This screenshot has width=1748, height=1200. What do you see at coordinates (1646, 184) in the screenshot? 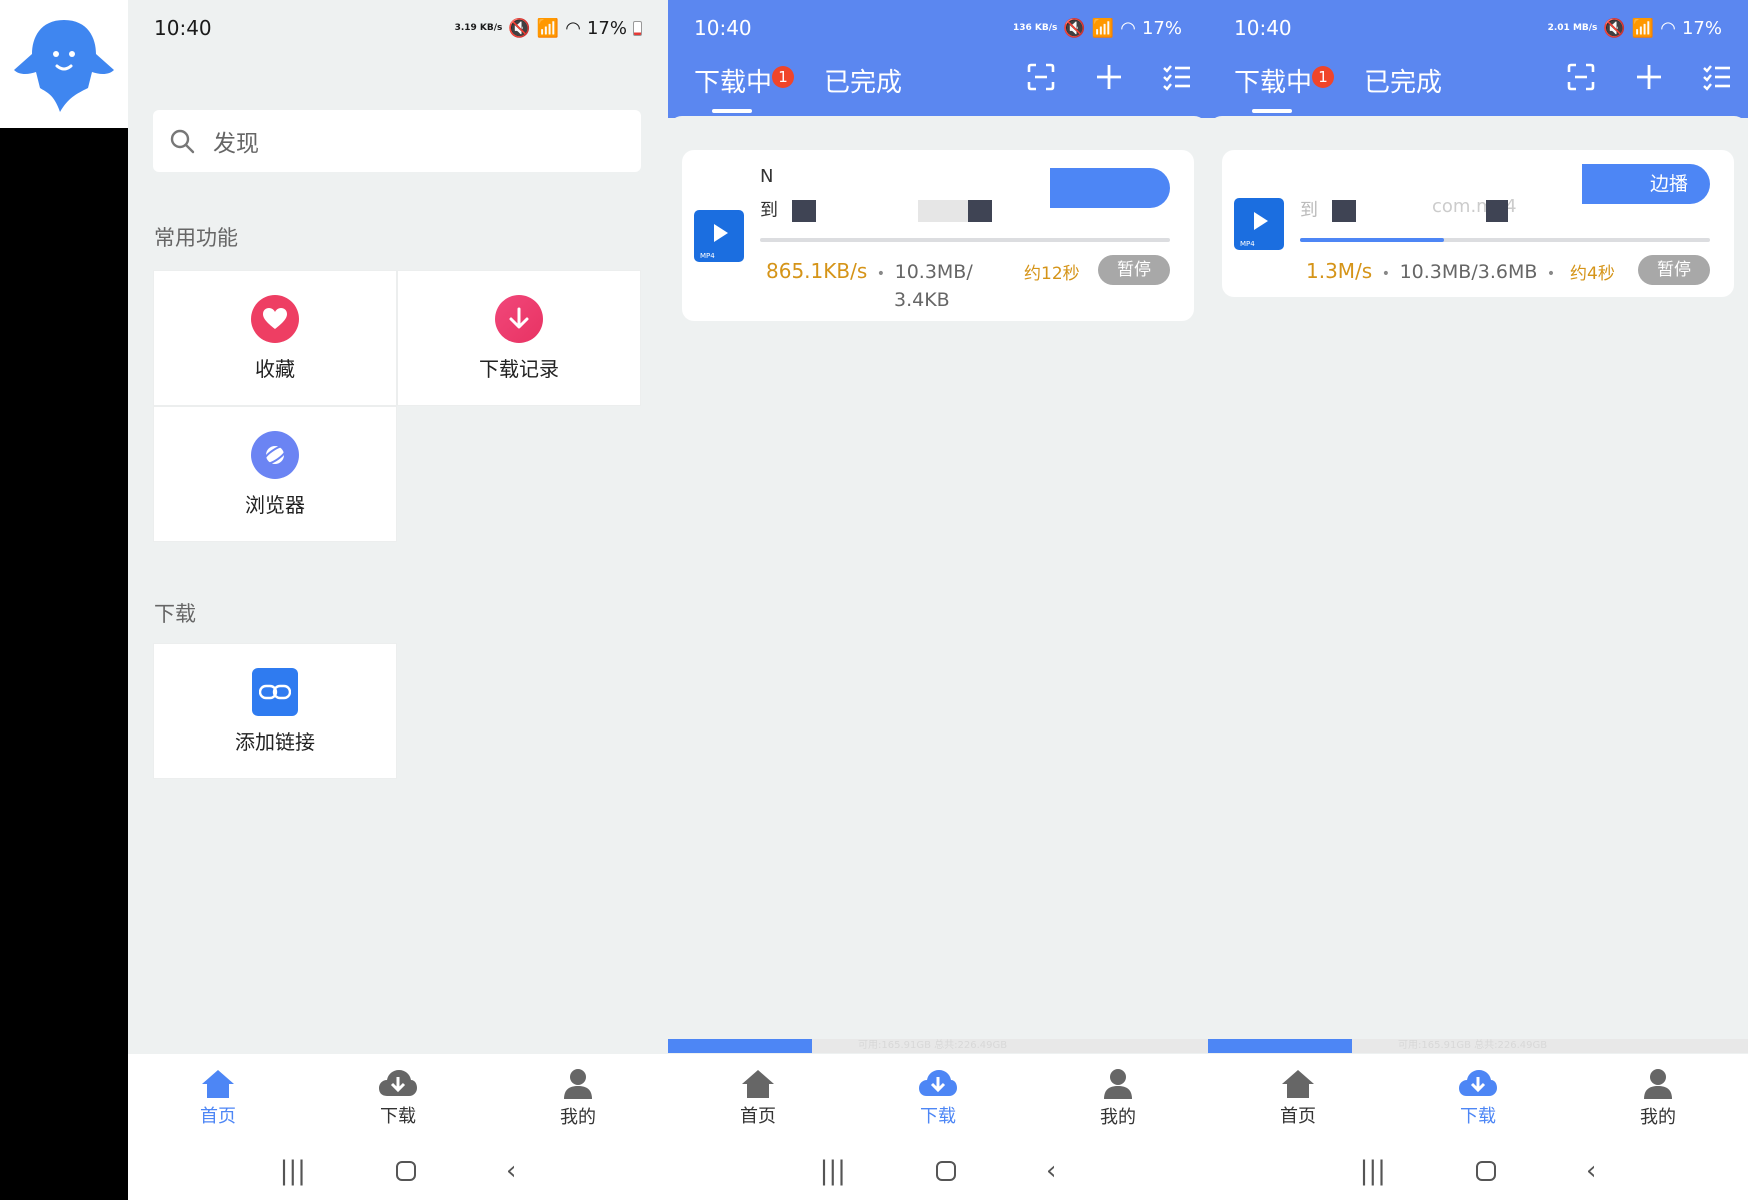
I see `stream-play-button: 边播` at bounding box center [1646, 184].